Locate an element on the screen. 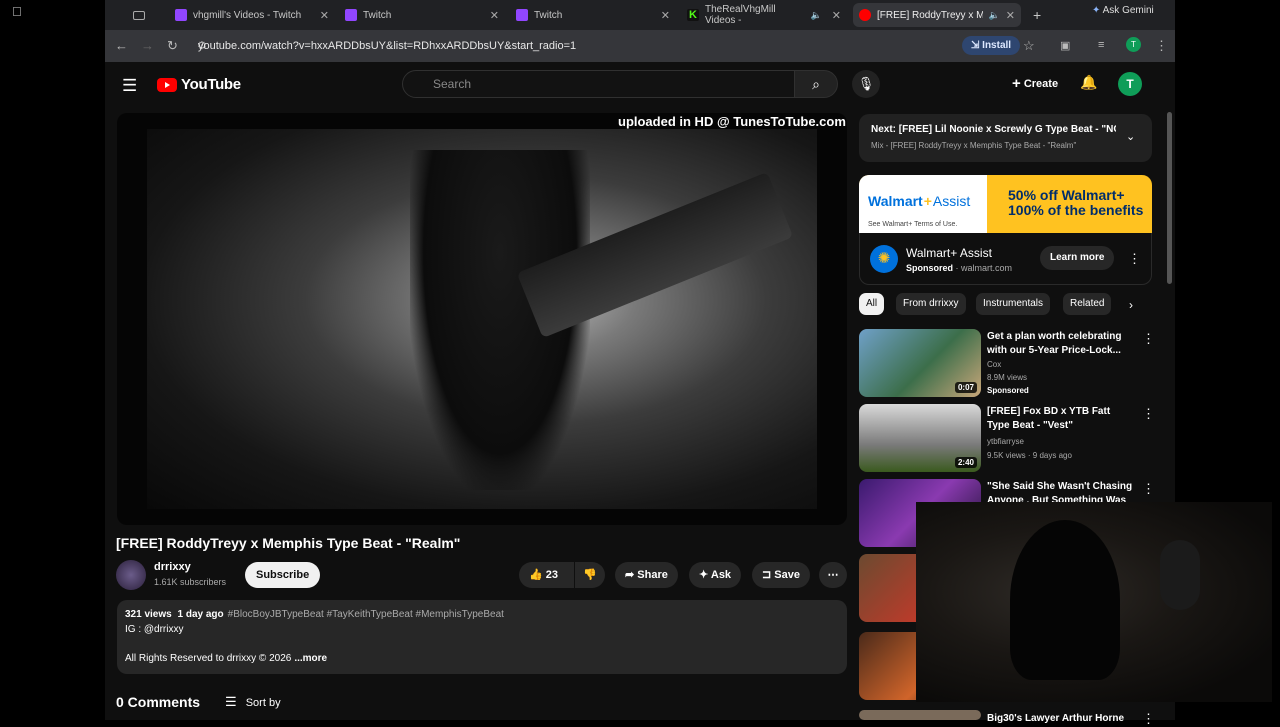 The width and height of the screenshot is (1280, 727). chip-from-channel: From drrixxy is located at coordinates (931, 304).